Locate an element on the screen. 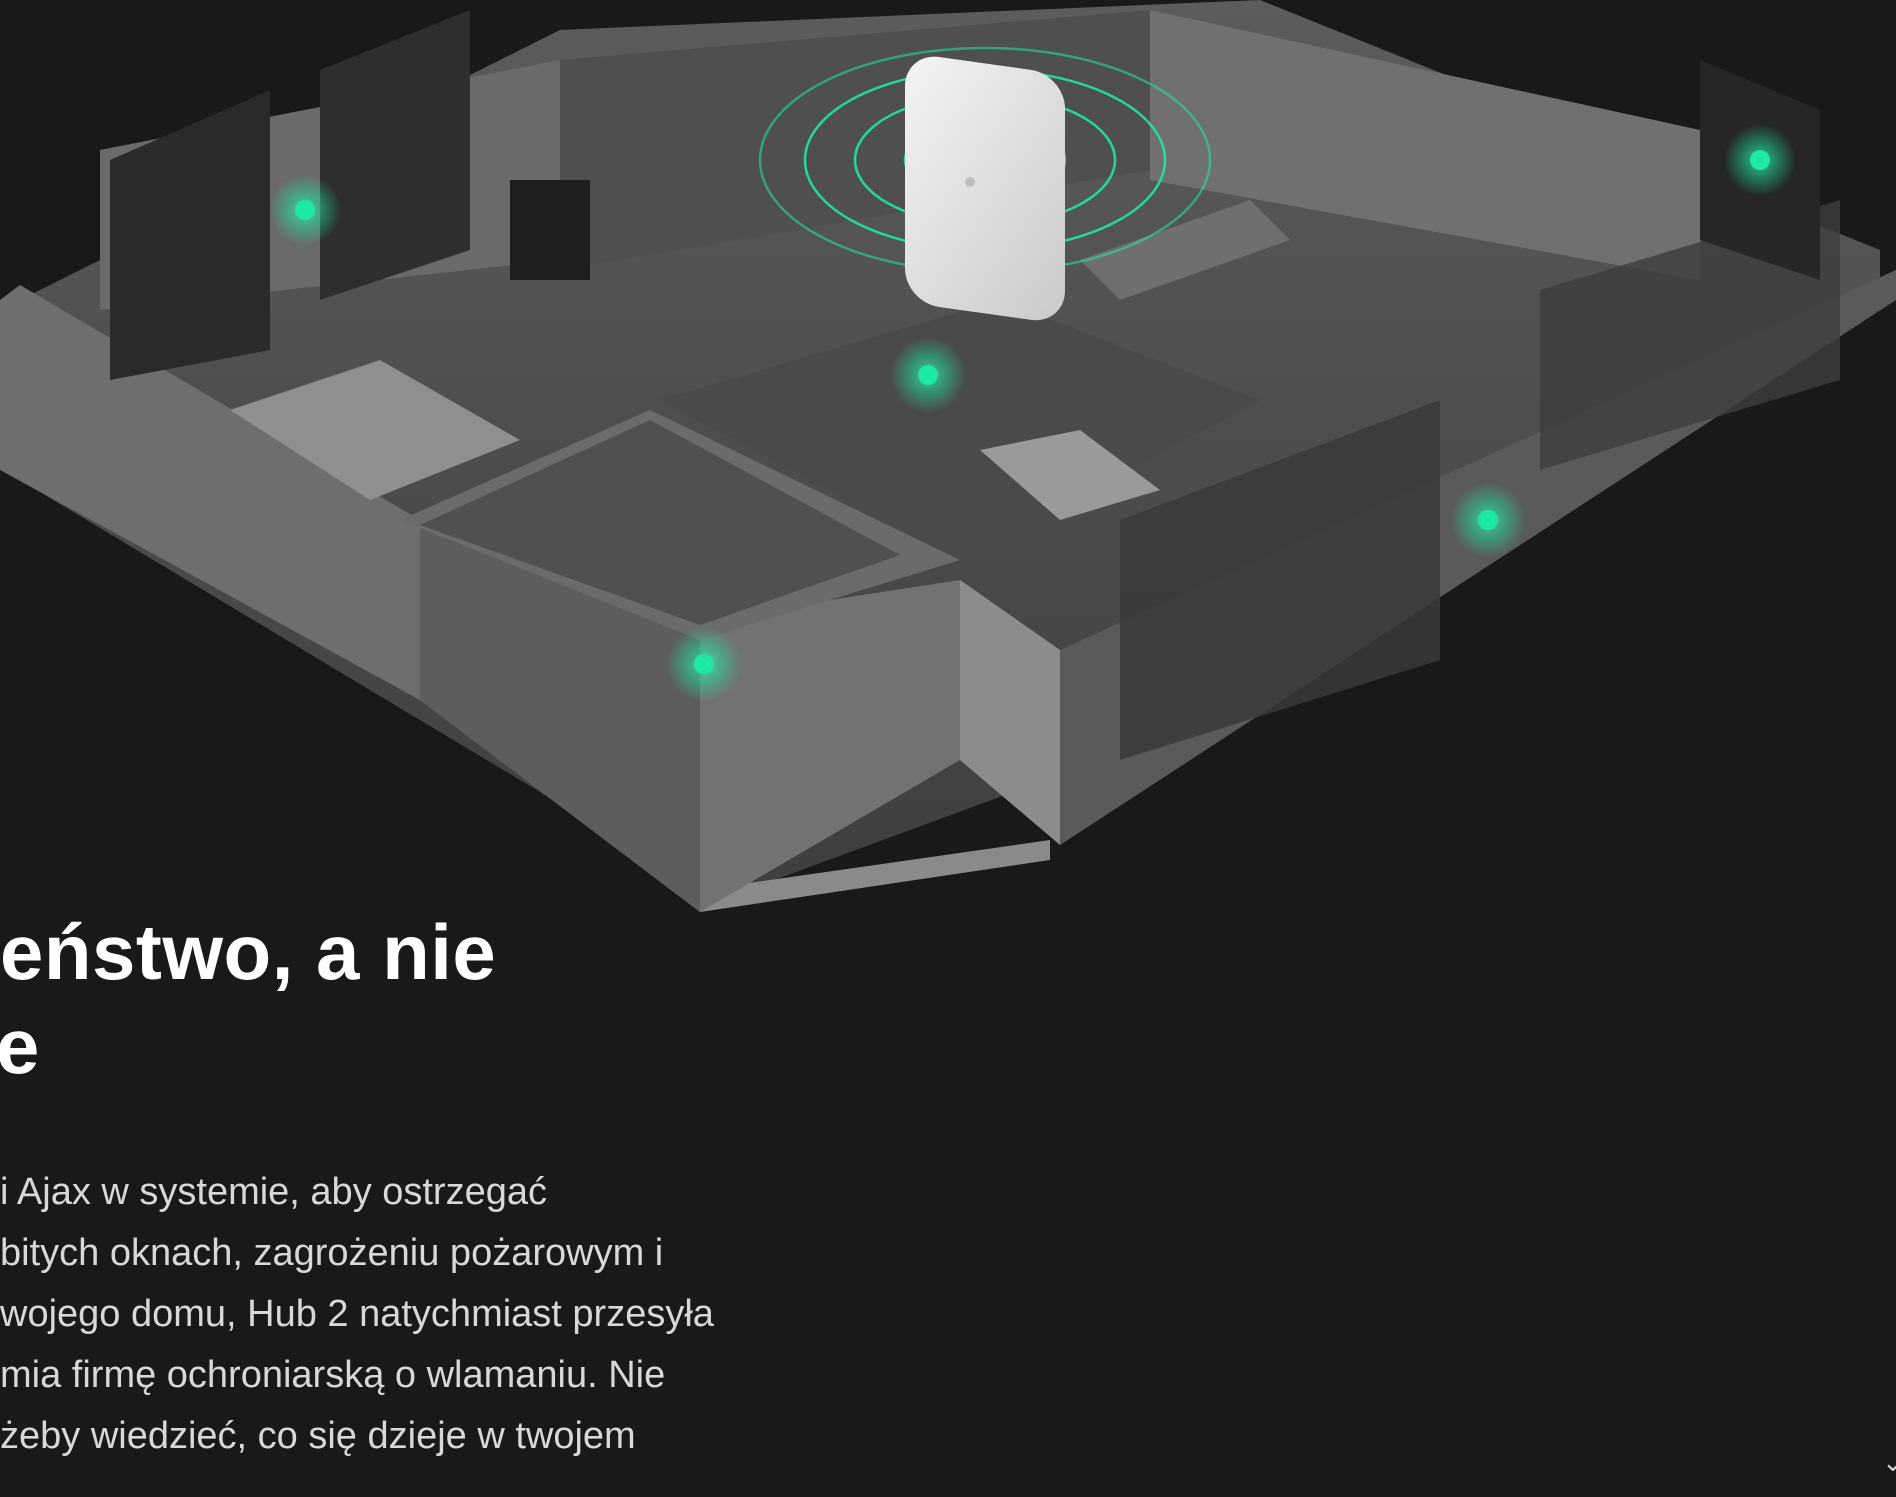 The image size is (1896, 1497). description-line: mia firmę ochroniarską o wlamaniu. Nie is located at coordinates (333, 1375).